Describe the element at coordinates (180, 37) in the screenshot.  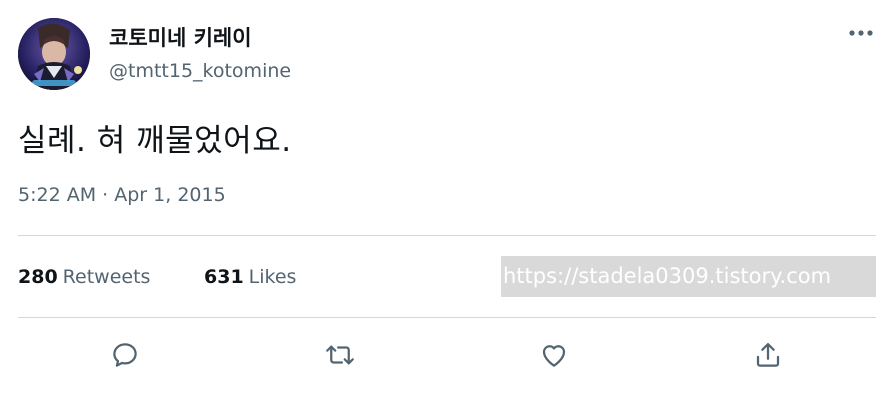
I see `author-display-name: 코토미네 키레이` at that location.